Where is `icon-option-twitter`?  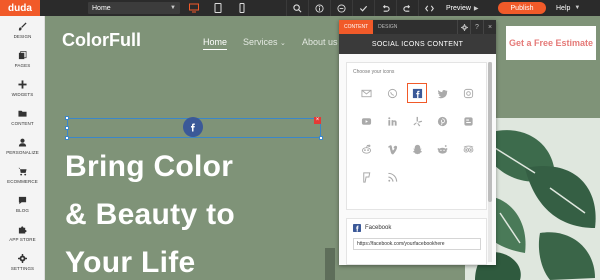
icon-option-twitter is located at coordinates (442, 93).